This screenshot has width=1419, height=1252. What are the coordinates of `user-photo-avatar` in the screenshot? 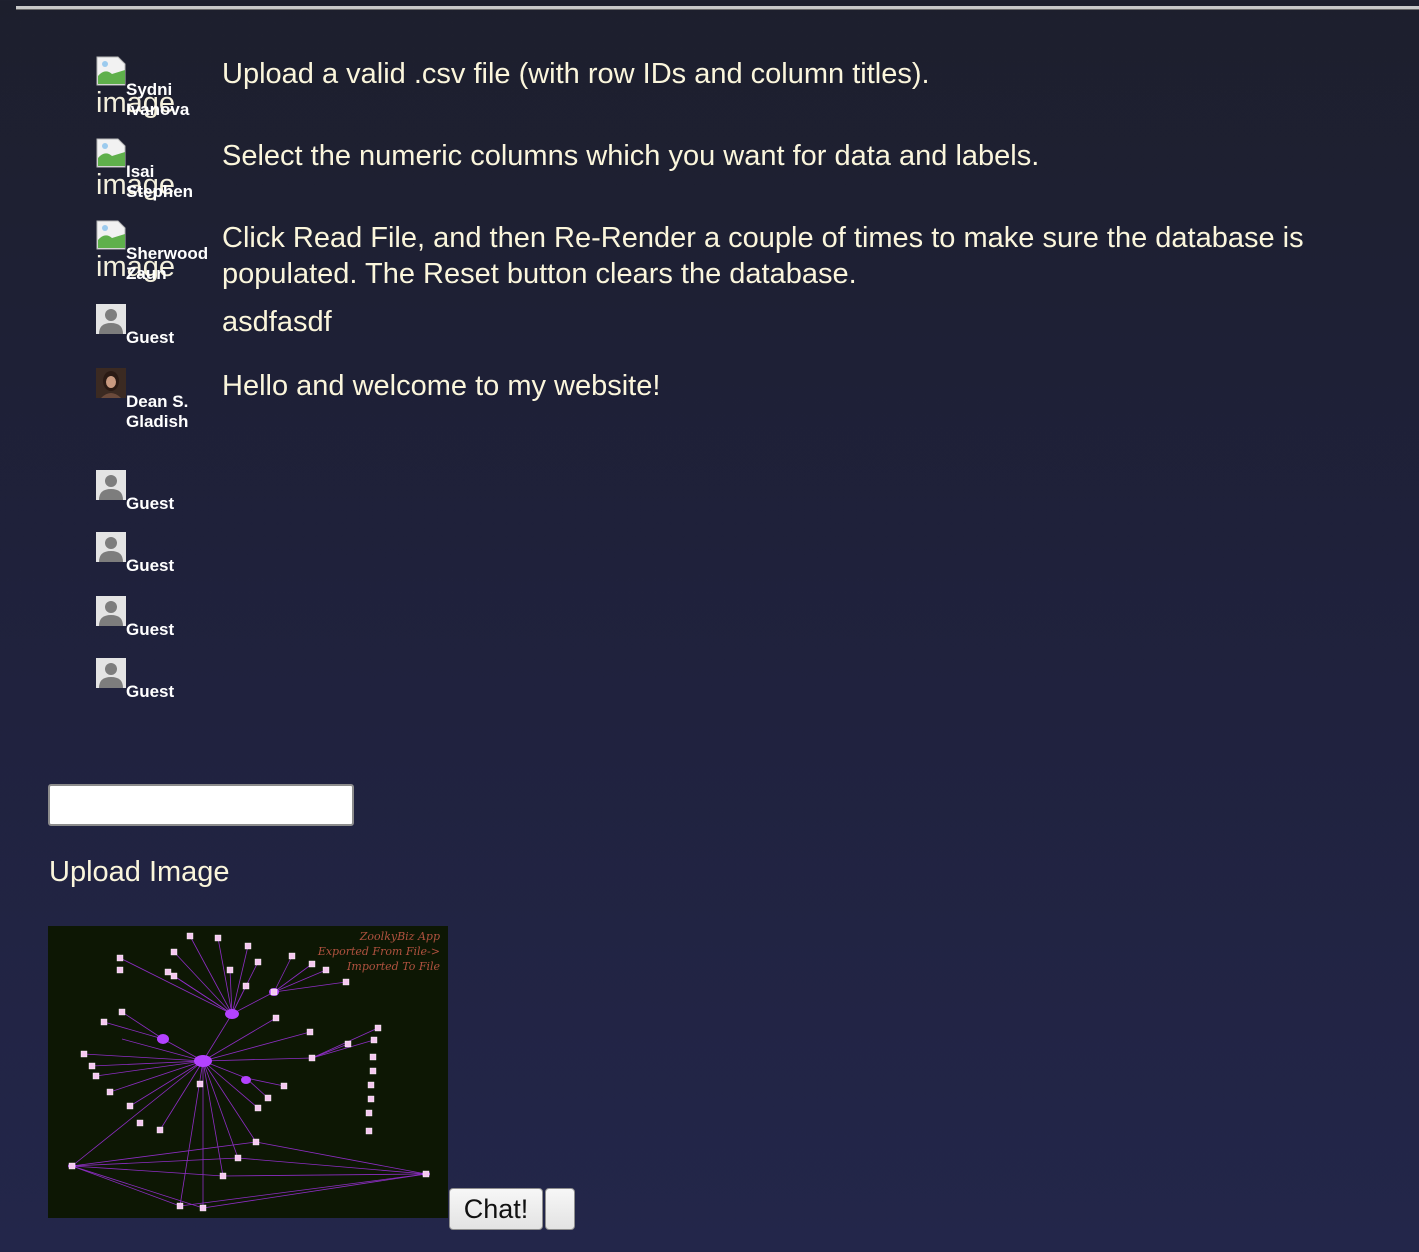 It's located at (111, 383).